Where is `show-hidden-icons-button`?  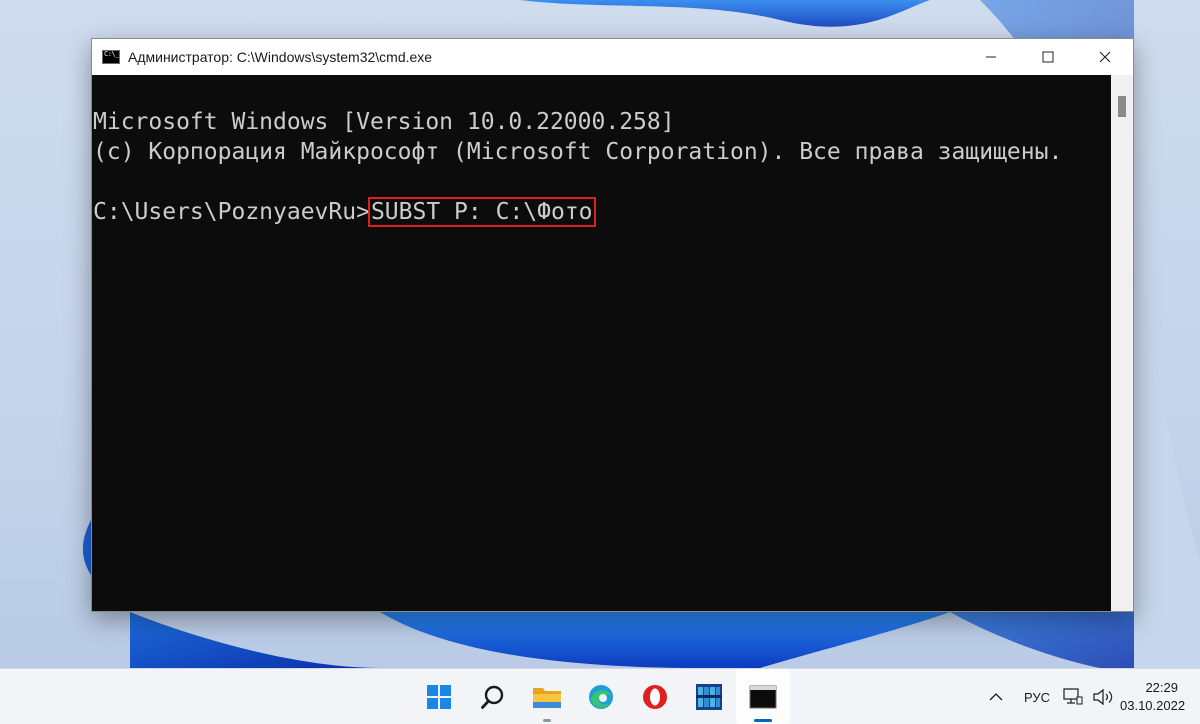
show-hidden-icons-button is located at coordinates (996, 697).